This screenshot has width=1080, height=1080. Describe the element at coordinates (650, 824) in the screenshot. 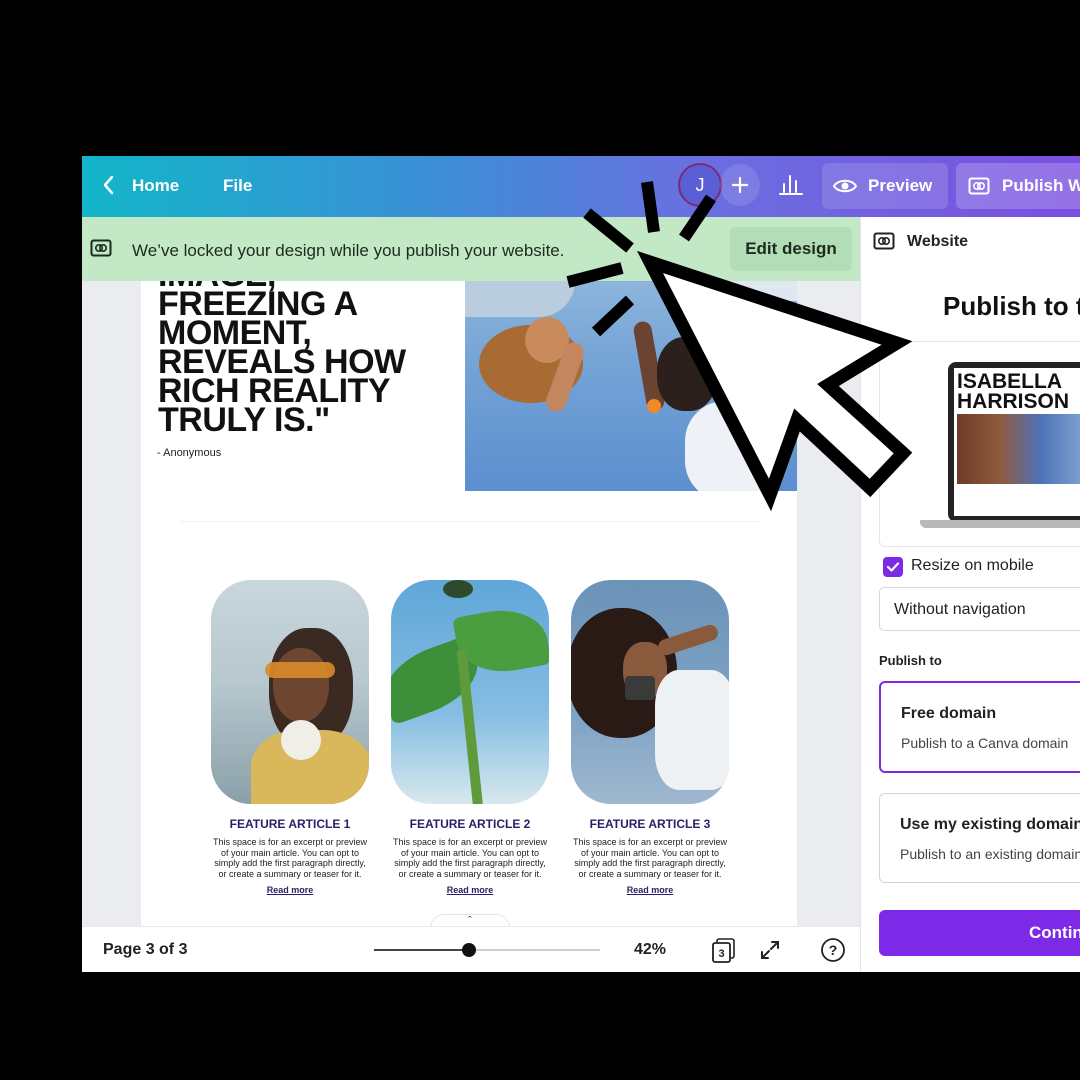

I see `feature-title-3: FEATURE ARTICLE 3` at that location.